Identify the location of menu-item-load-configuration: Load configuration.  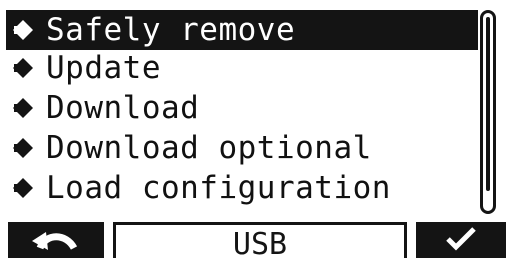
(242, 188).